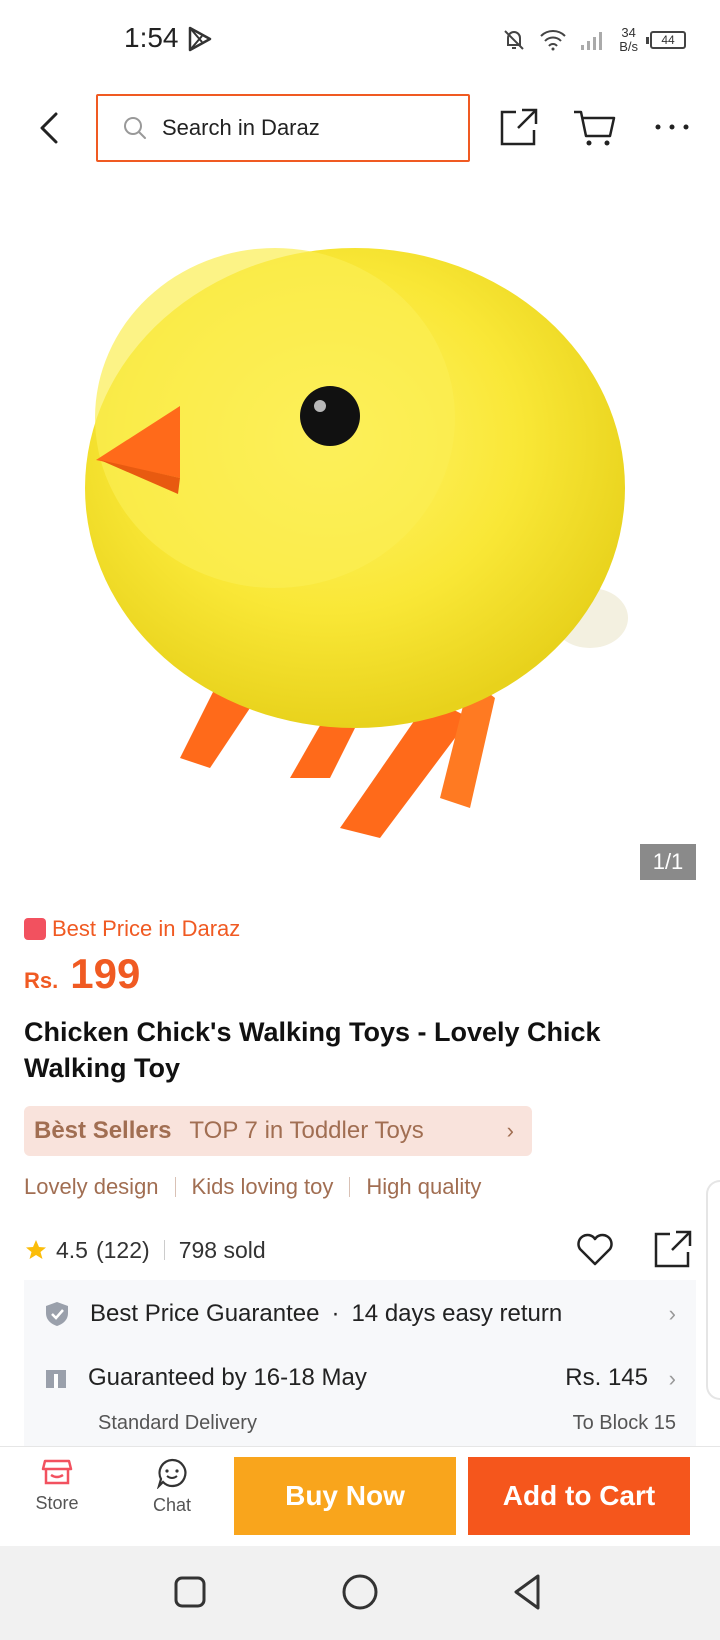 This screenshot has height=1640, width=720. What do you see at coordinates (672, 127) in the screenshot?
I see `more-options-icon` at bounding box center [672, 127].